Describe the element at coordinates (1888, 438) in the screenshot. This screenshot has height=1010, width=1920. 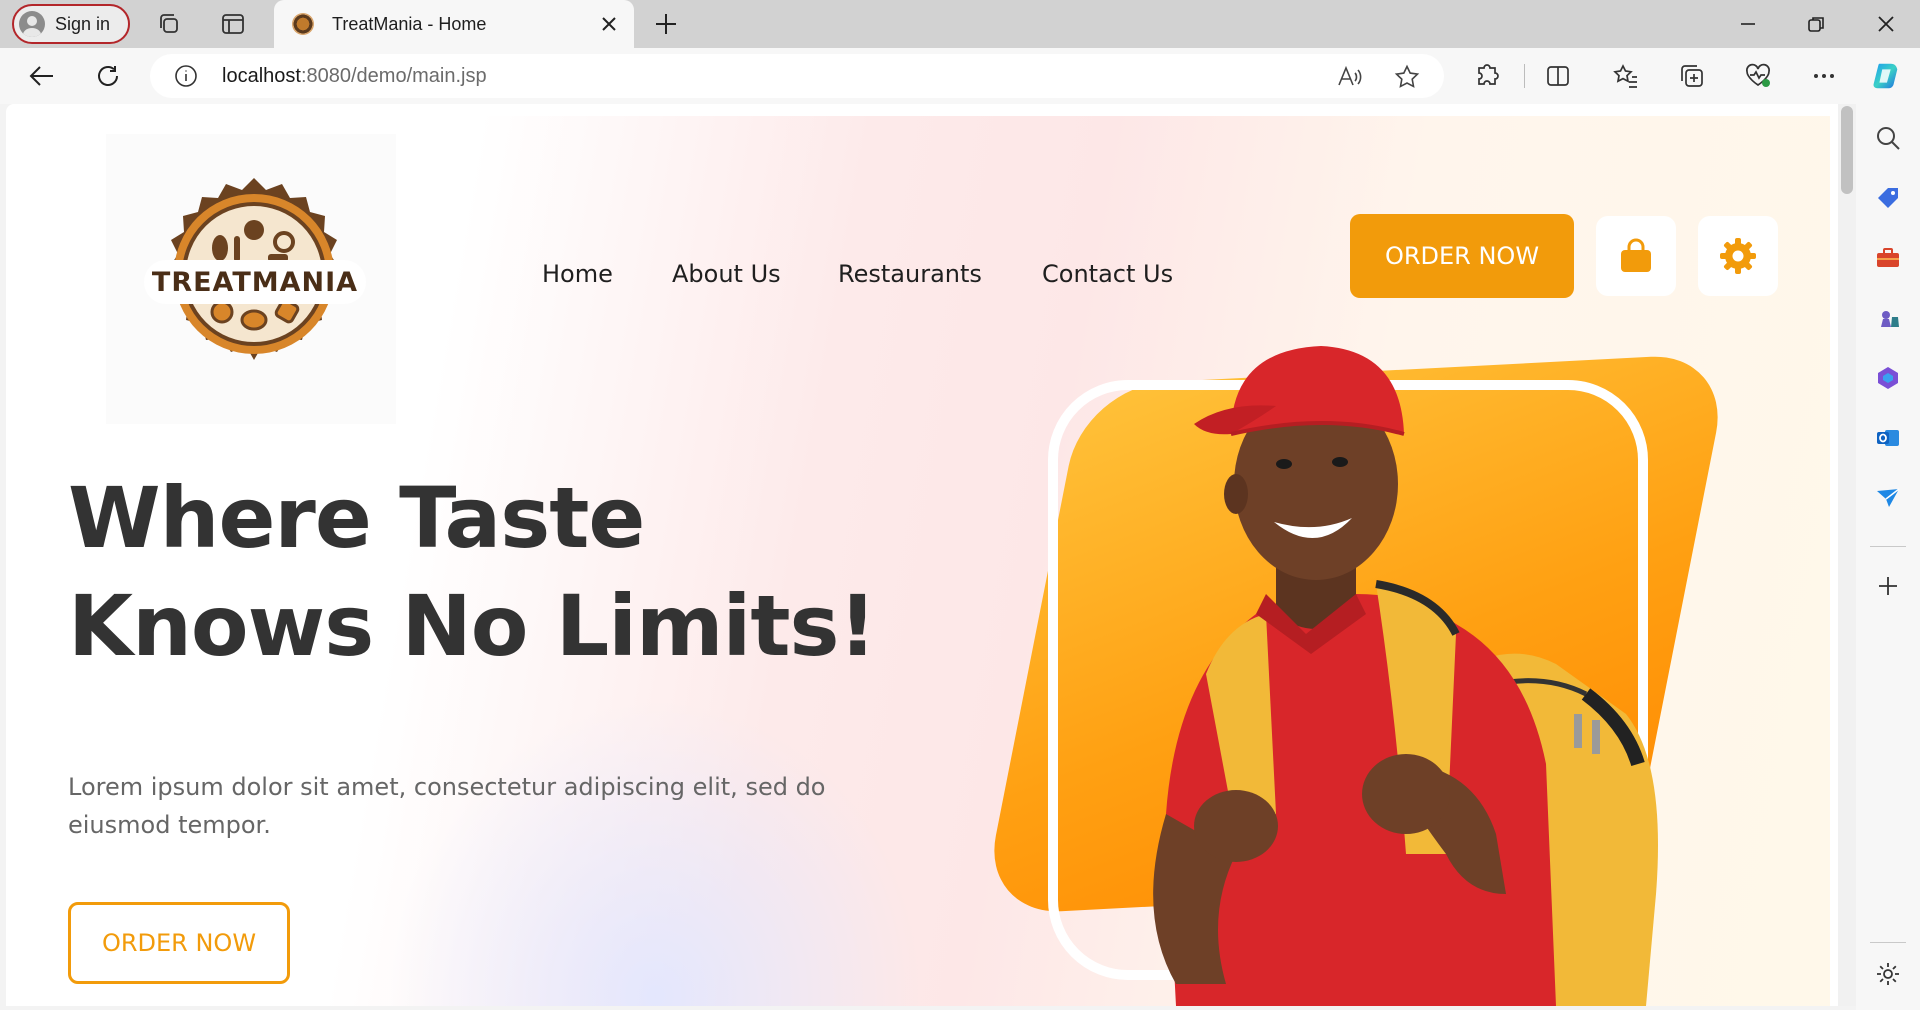
I see `outlook-icon` at that location.